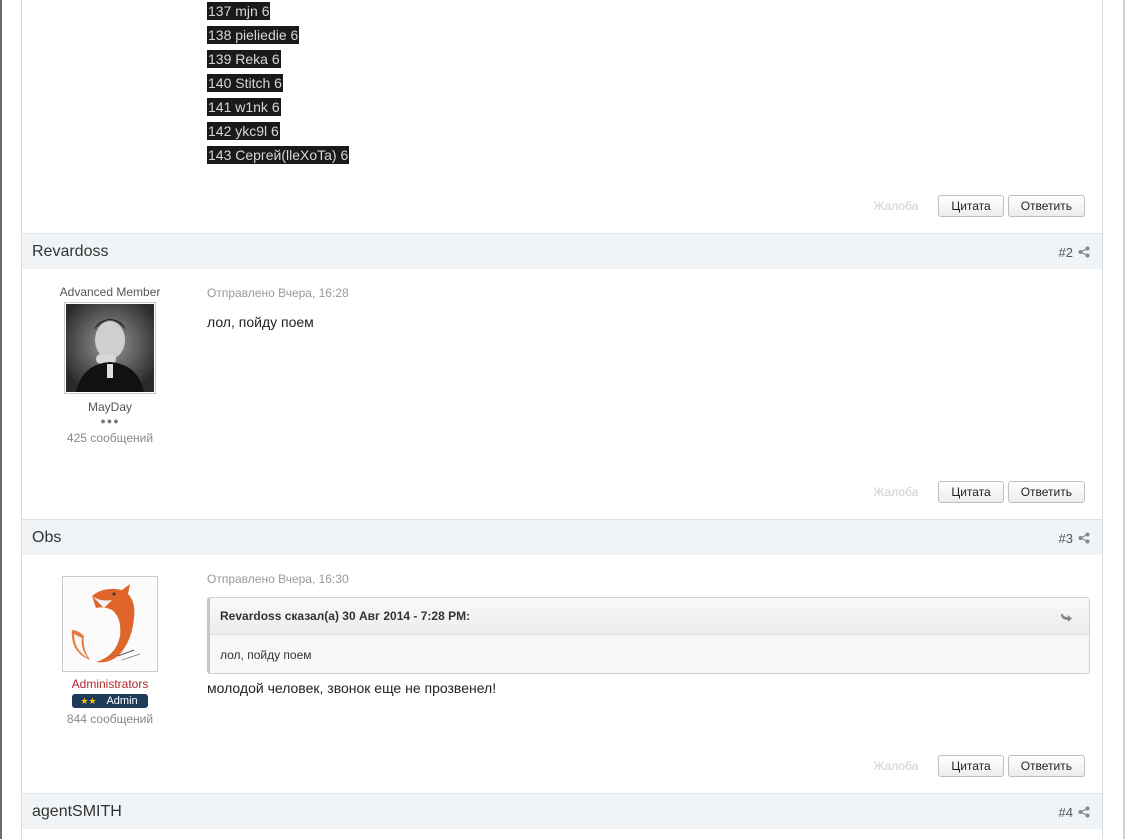 The image size is (1127, 839). Describe the element at coordinates (243, 131) in the screenshot. I see `spoiler-line: 142 ykc9l 6` at that location.